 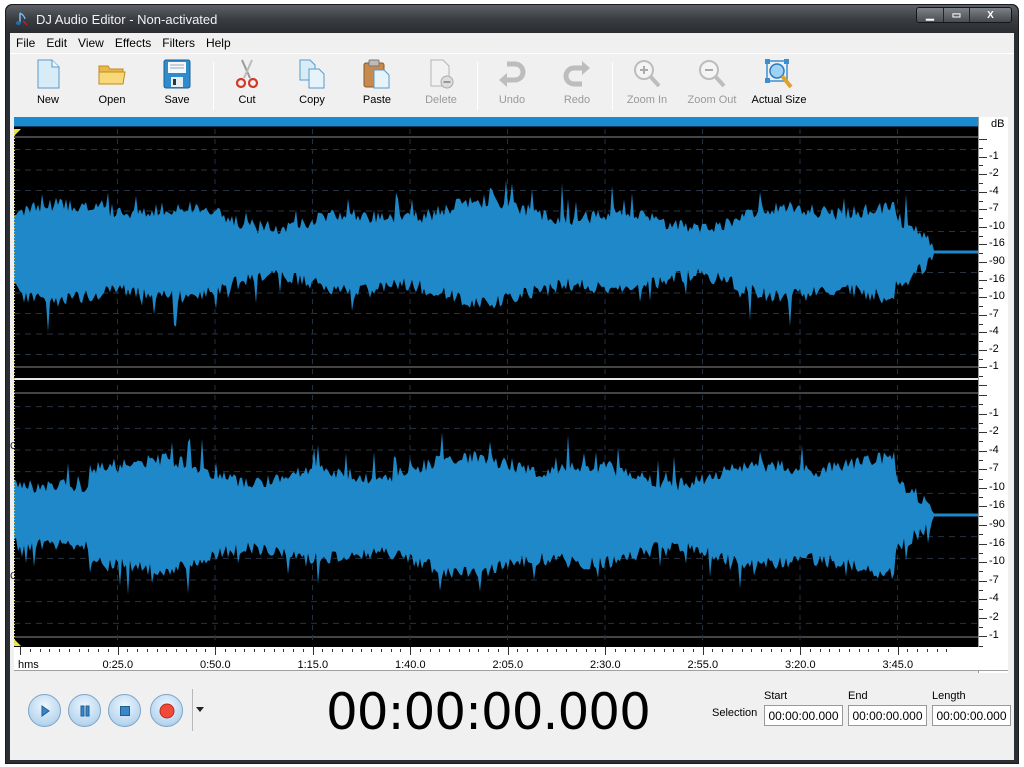 I want to click on stop-button, so click(x=124, y=710).